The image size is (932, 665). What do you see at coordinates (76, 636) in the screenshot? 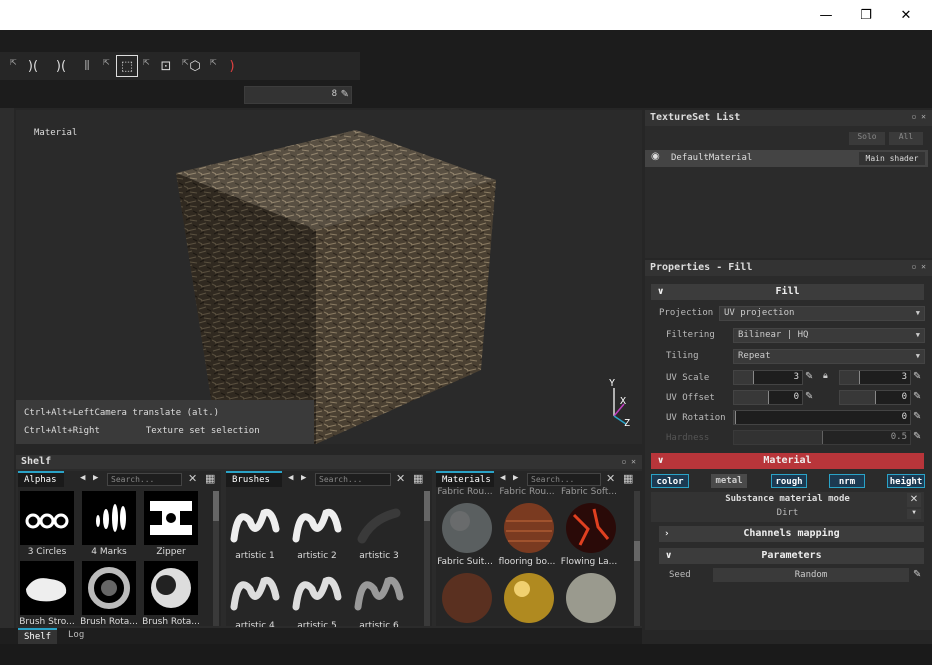
I see `tab-log: Log` at bounding box center [76, 636].